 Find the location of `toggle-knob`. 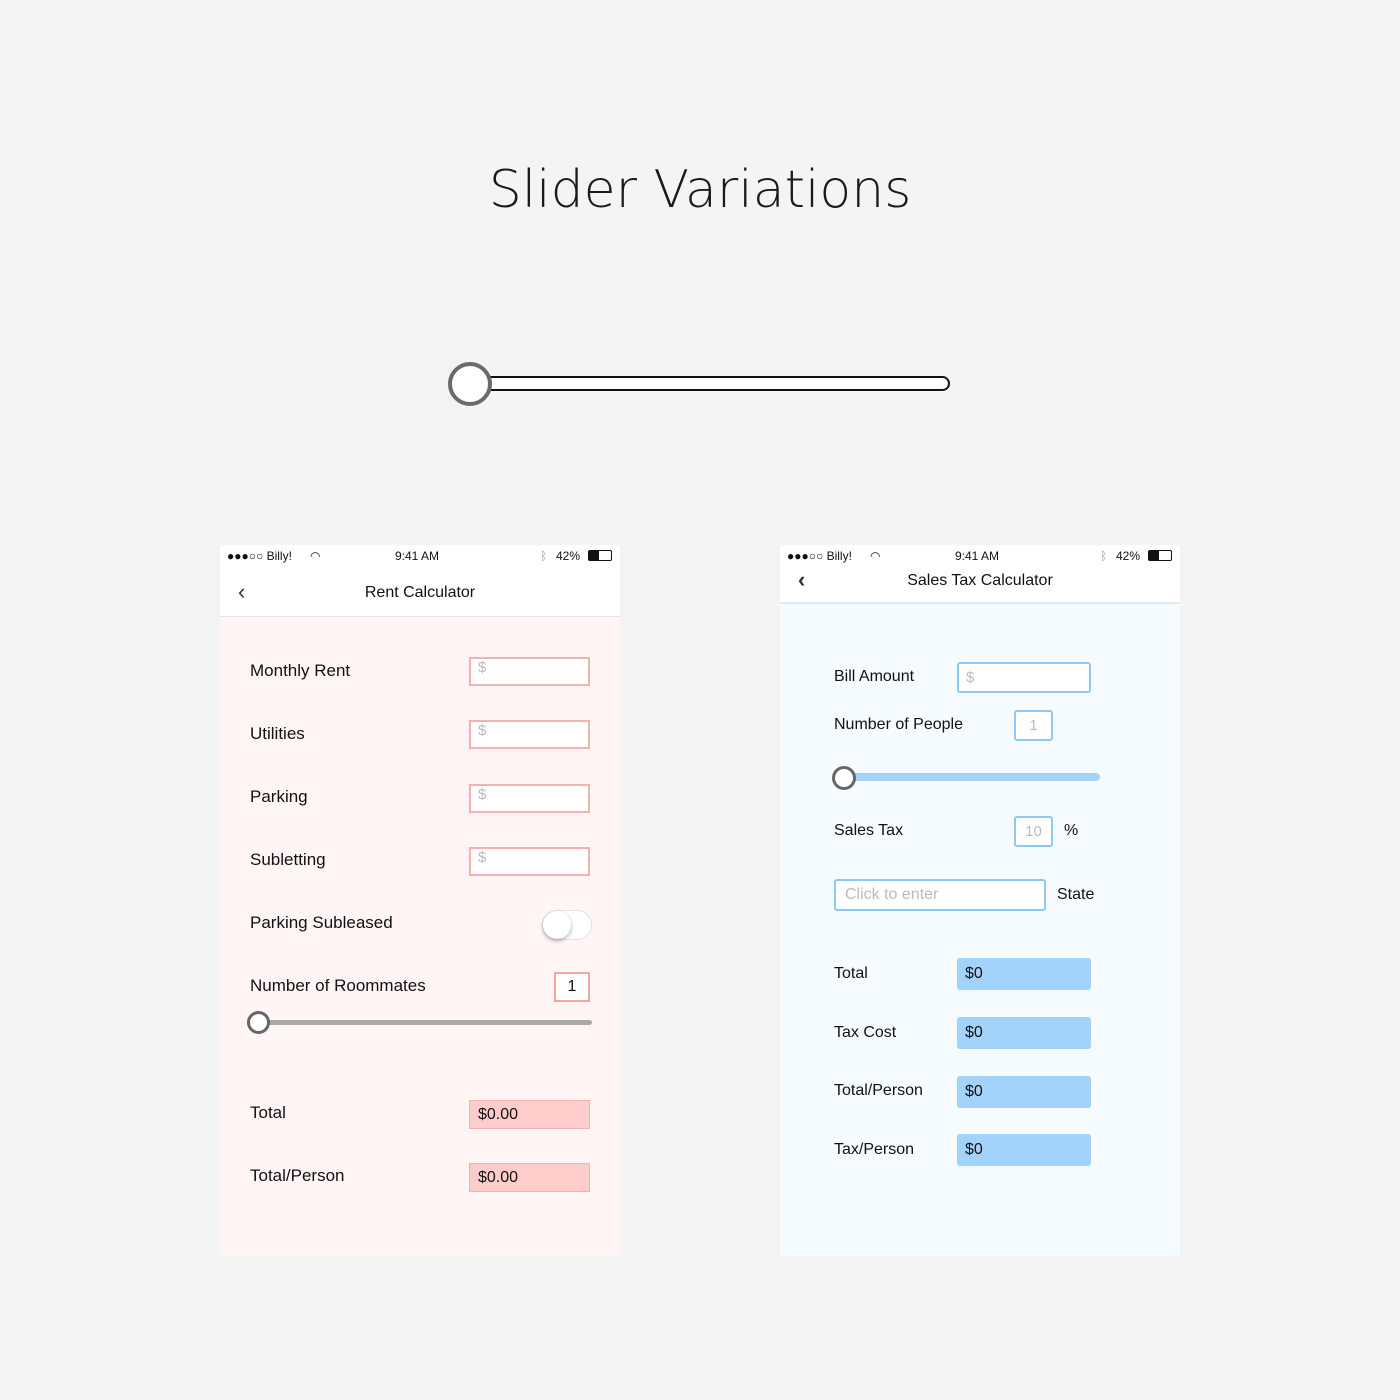

toggle-knob is located at coordinates (557, 925).